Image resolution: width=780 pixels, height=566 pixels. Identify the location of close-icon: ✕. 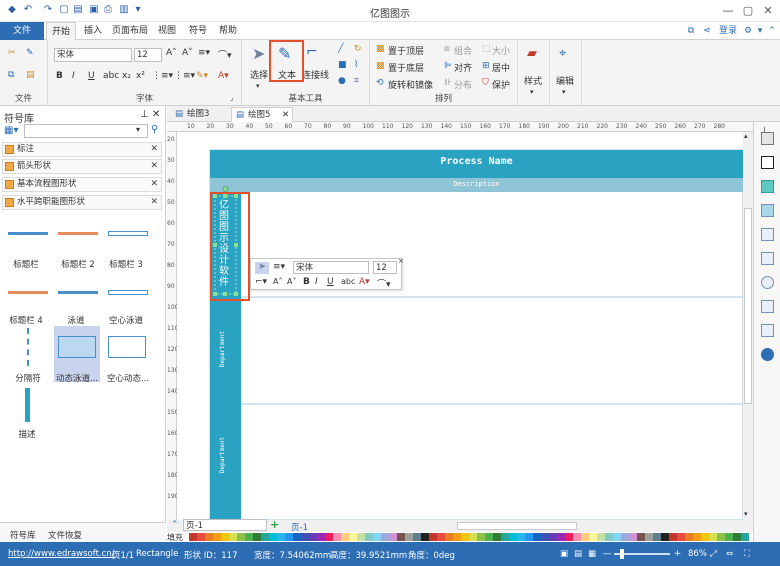
(768, 11).